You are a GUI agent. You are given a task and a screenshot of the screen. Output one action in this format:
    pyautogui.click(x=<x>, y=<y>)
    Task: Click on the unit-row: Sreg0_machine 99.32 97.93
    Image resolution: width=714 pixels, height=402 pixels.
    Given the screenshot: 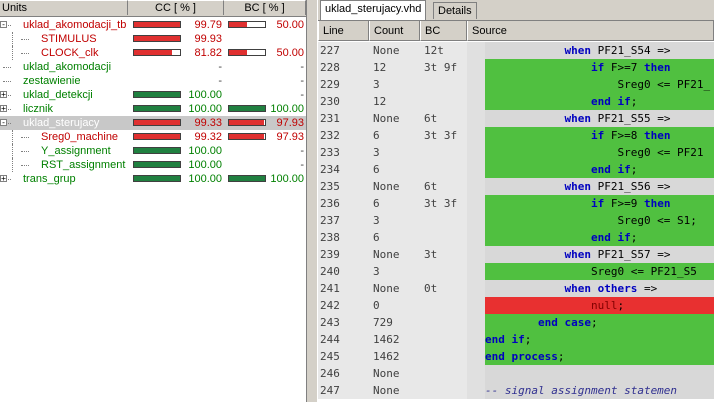 What is the action you would take?
    pyautogui.click(x=153, y=137)
    